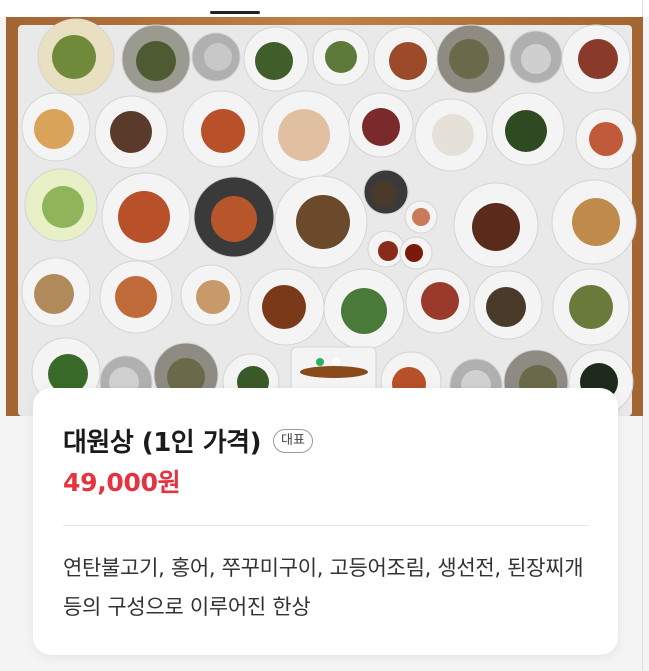 This screenshot has height=671, width=649. I want to click on title-row: 대원상 (1인 가격) 대표, so click(188, 440).